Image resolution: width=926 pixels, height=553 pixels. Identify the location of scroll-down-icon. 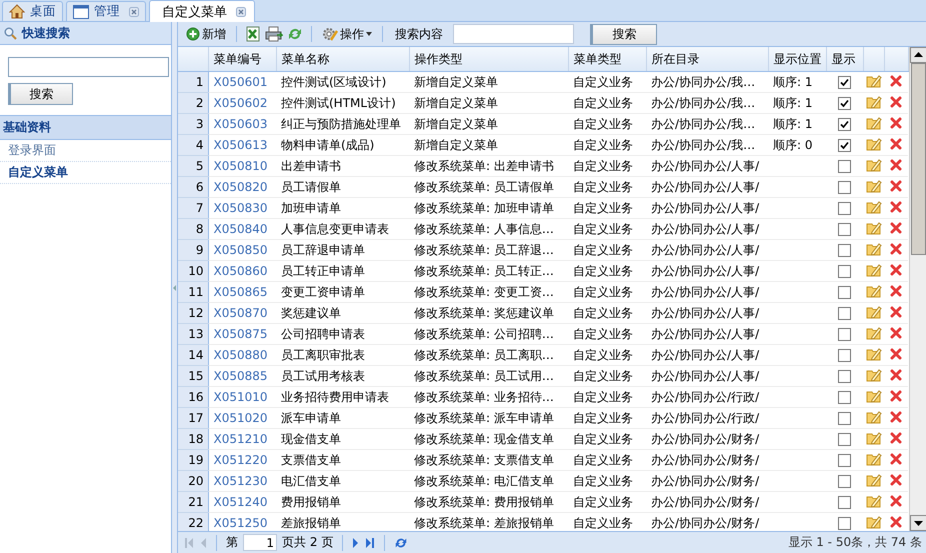
(918, 523).